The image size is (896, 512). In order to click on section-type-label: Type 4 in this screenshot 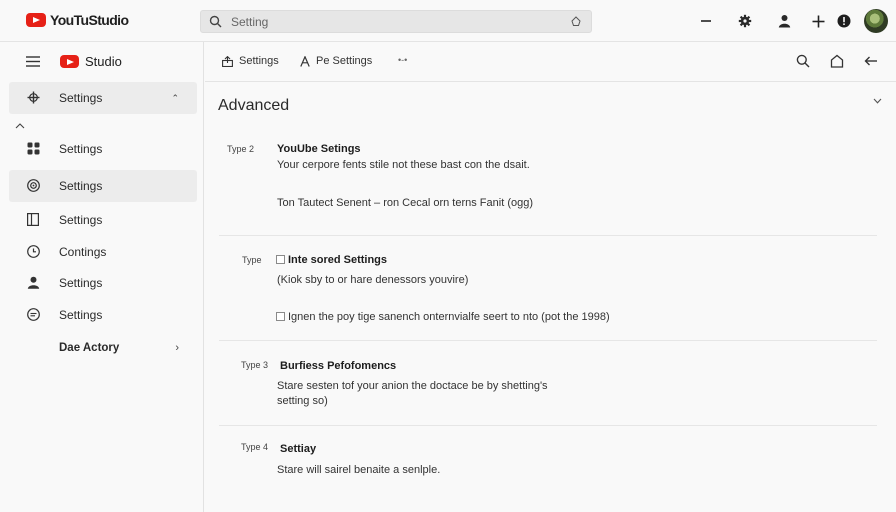, I will do `click(255, 447)`.